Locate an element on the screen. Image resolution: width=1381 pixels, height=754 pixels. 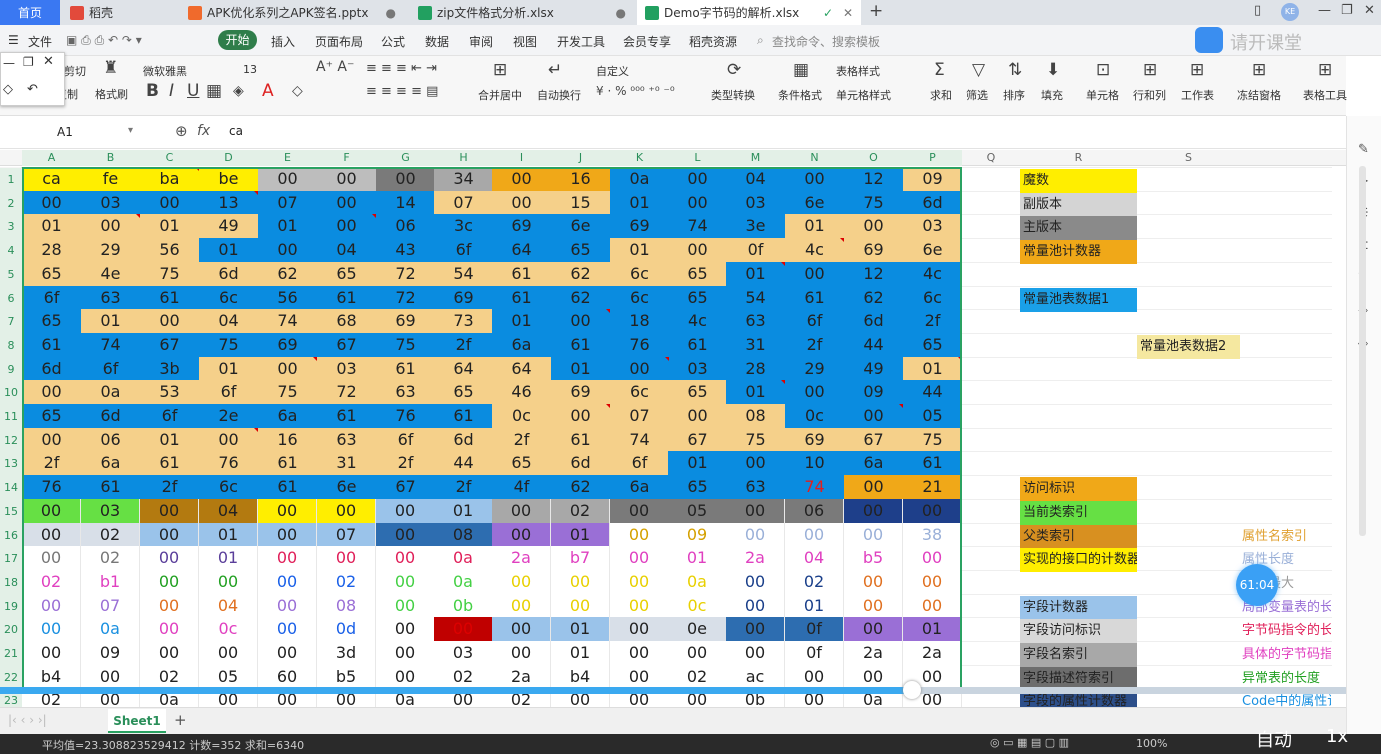
row-header-10: 10 is located at coordinates (11, 393).